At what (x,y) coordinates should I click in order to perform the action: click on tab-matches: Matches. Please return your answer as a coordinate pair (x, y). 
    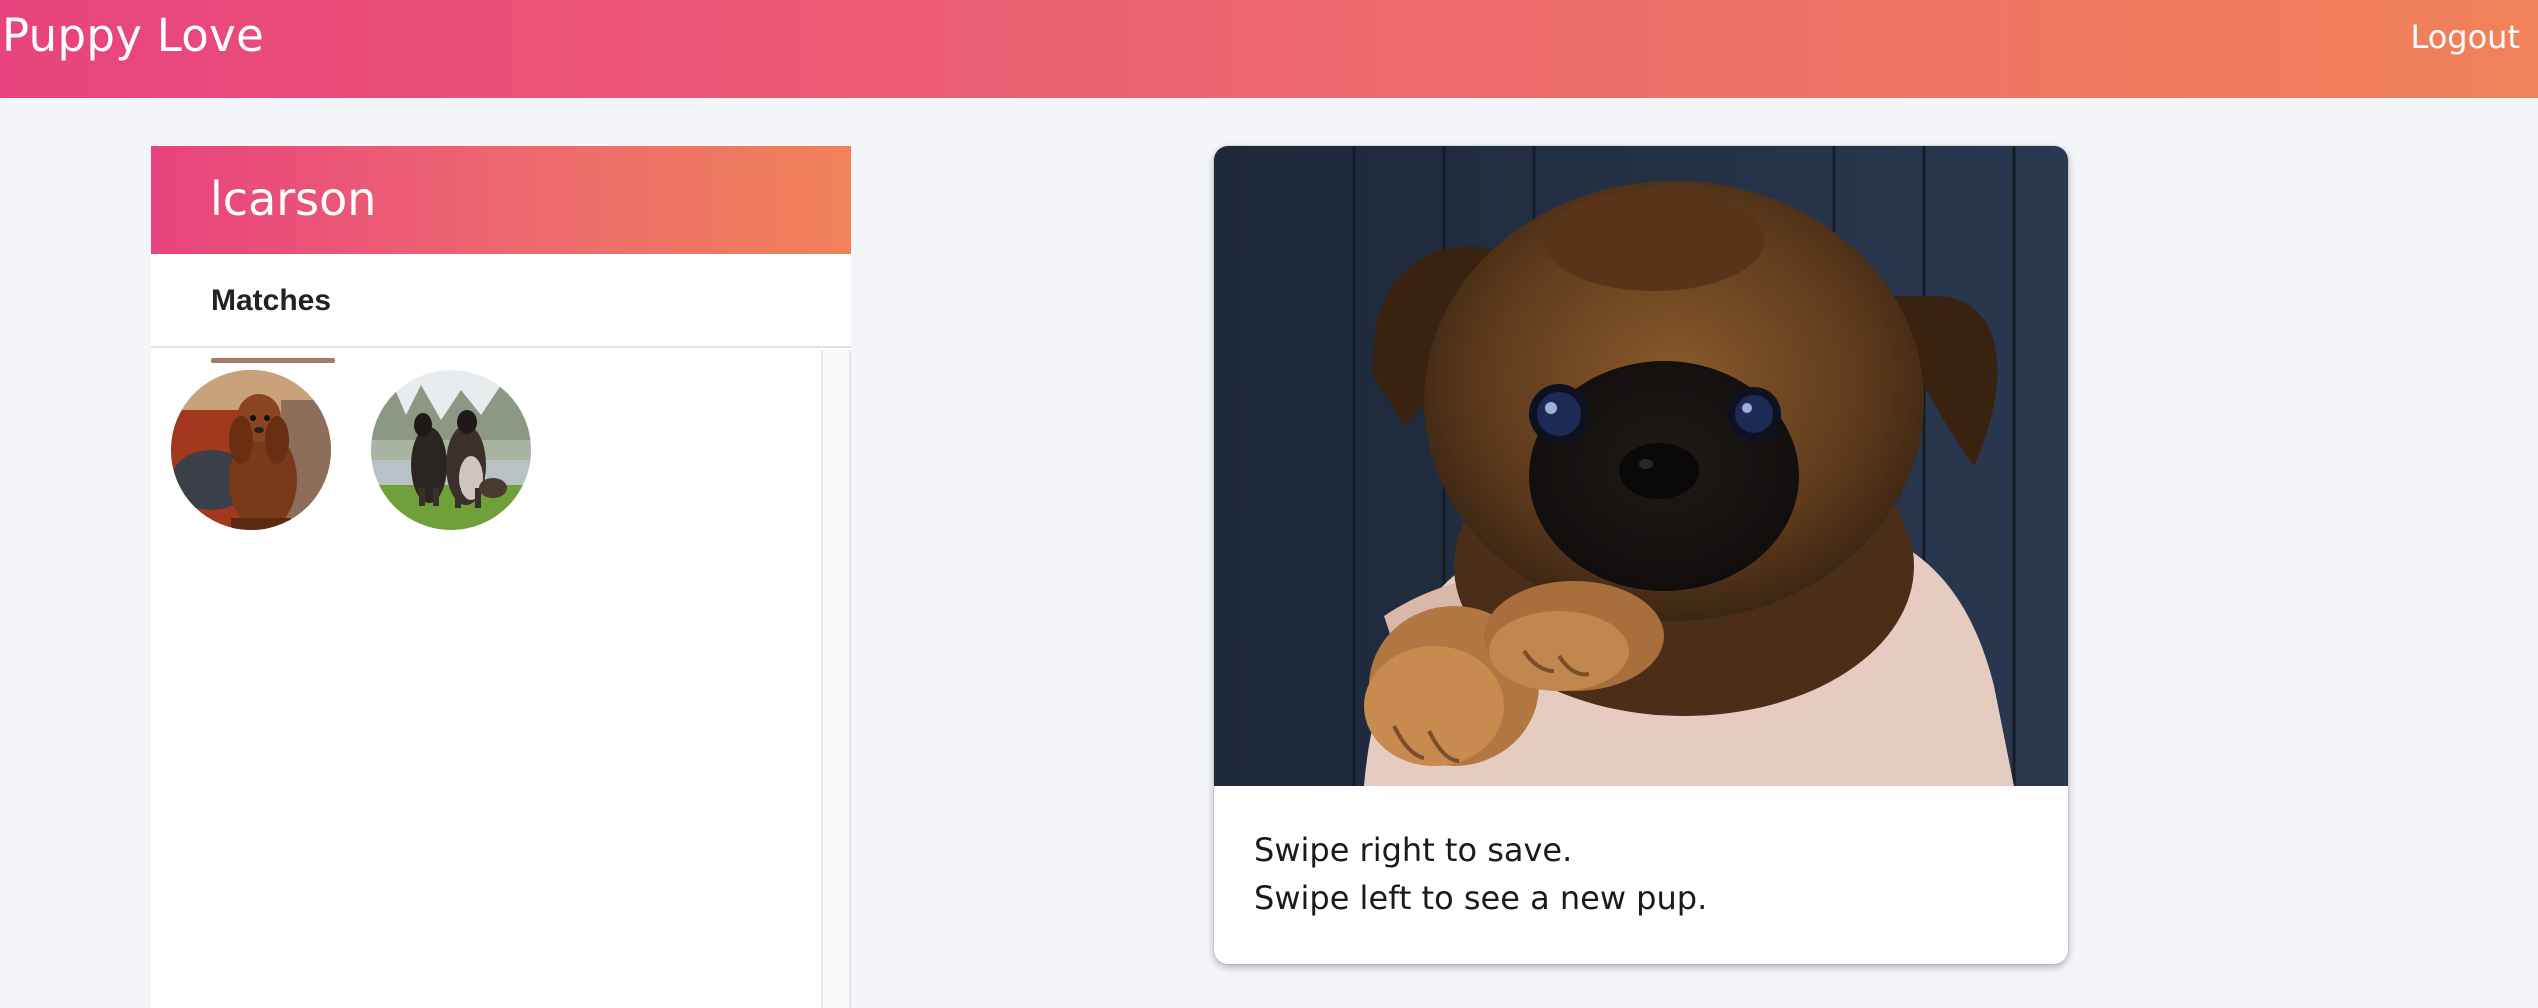
    Looking at the image, I should click on (271, 301).